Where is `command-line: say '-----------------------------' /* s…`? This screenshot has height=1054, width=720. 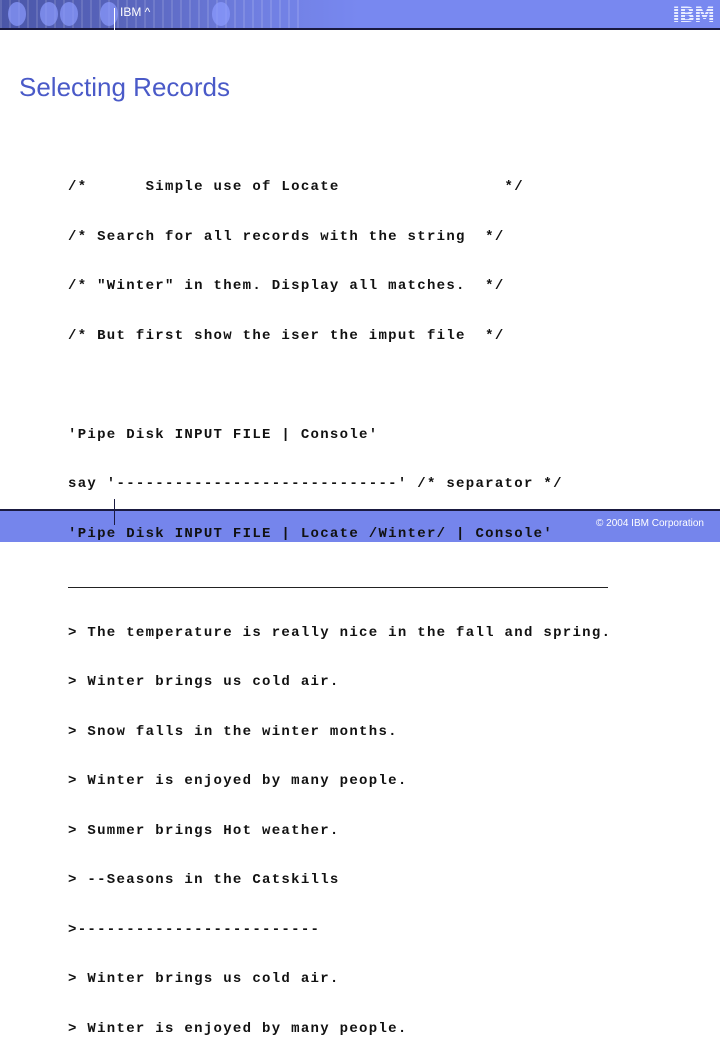
command-line: say '-----------------------------' /* s… is located at coordinates (315, 484).